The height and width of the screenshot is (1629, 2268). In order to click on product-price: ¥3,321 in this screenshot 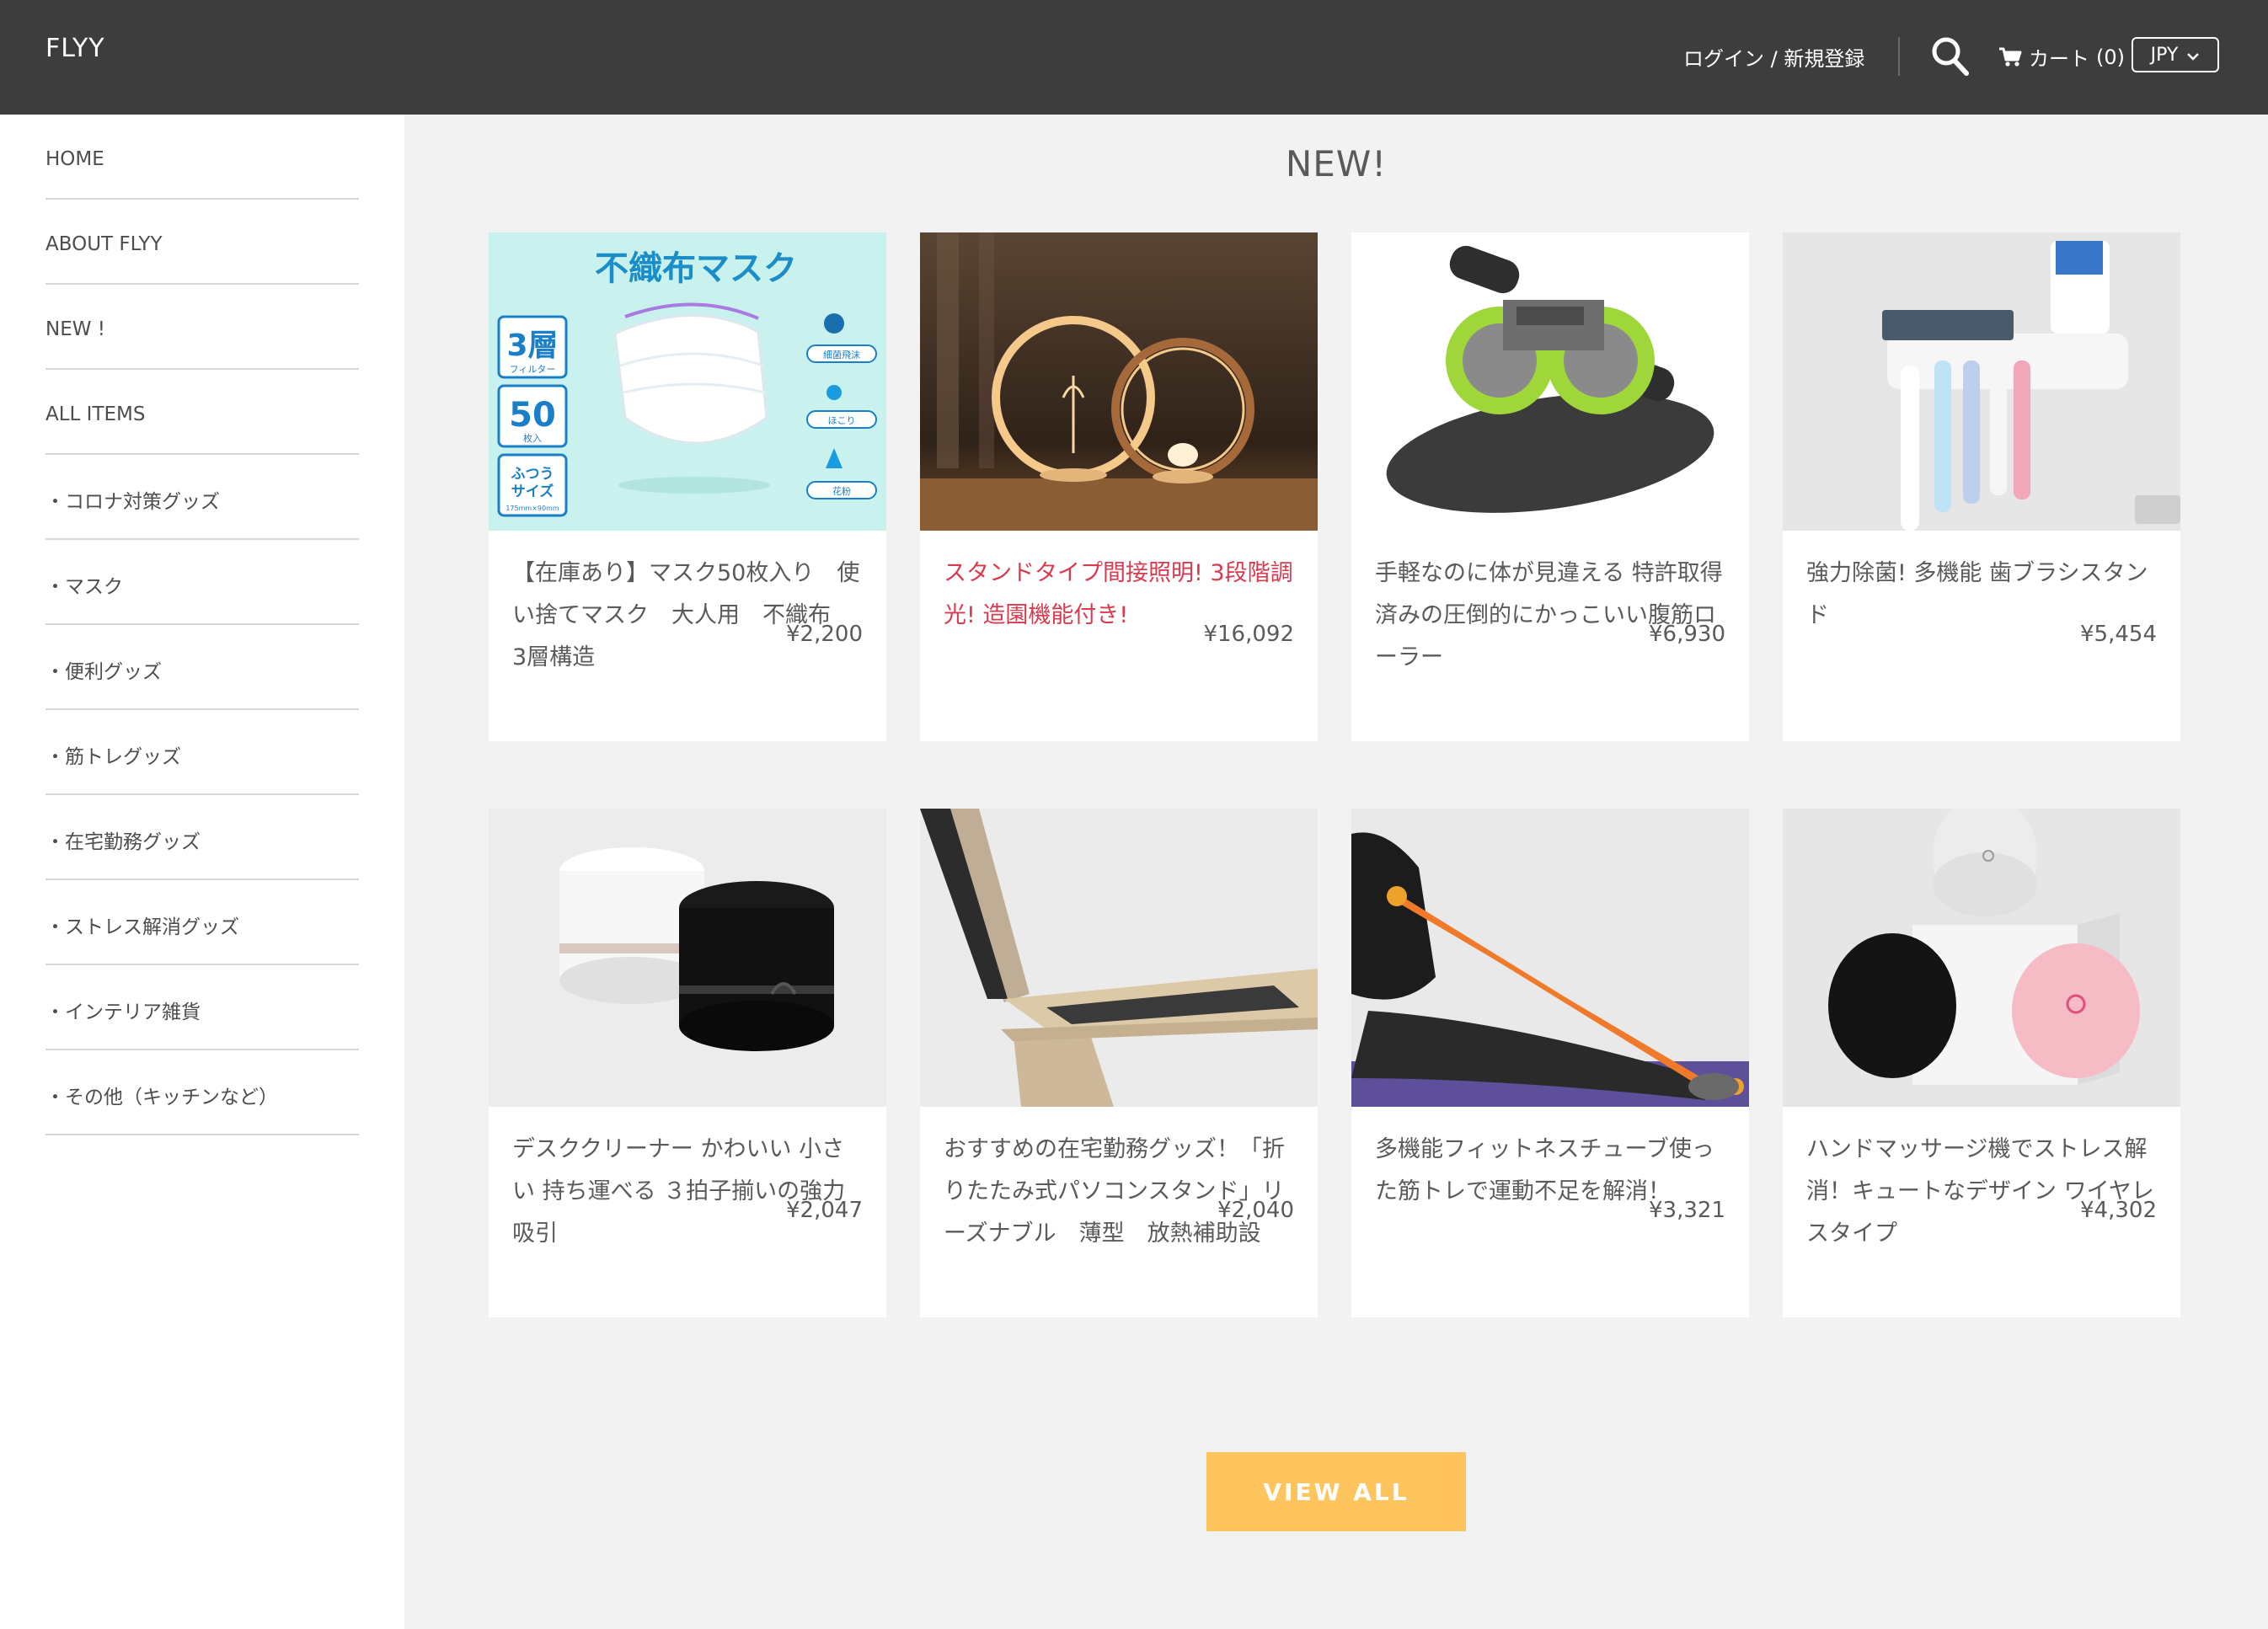, I will do `click(1687, 1211)`.